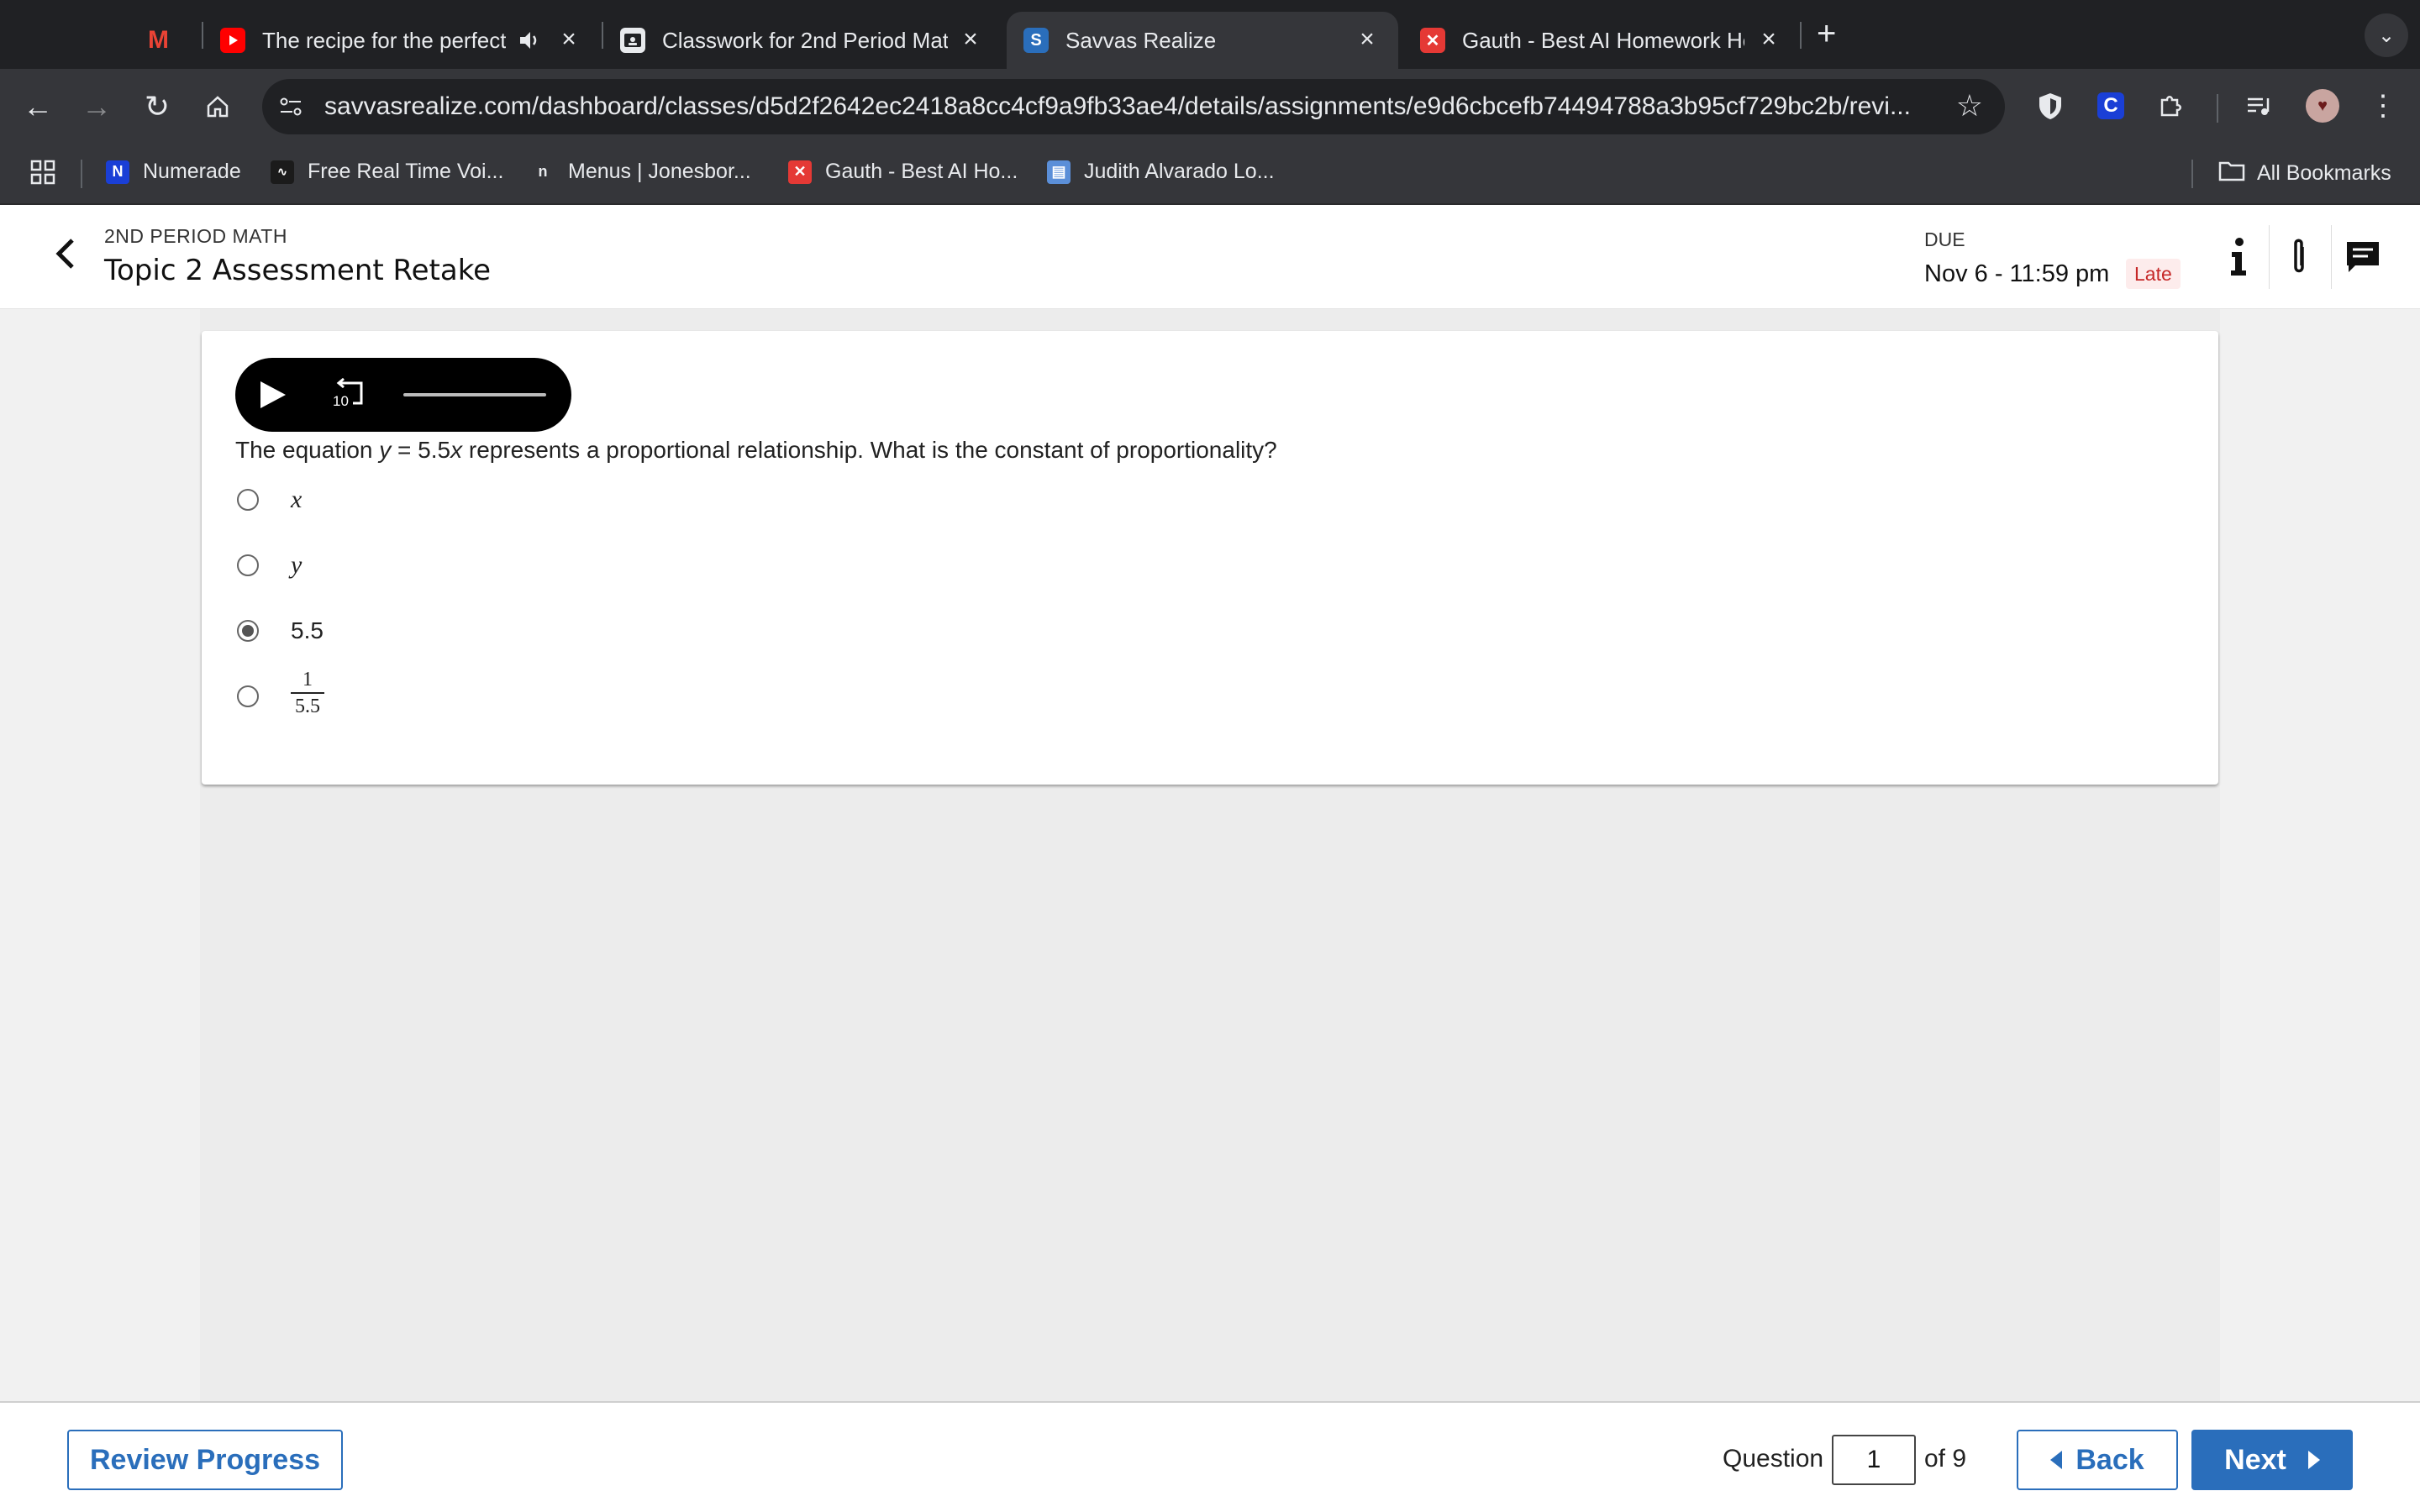 This screenshot has width=2420, height=1512. What do you see at coordinates (2255, 1459) in the screenshot?
I see `next-button-label: Next` at bounding box center [2255, 1459].